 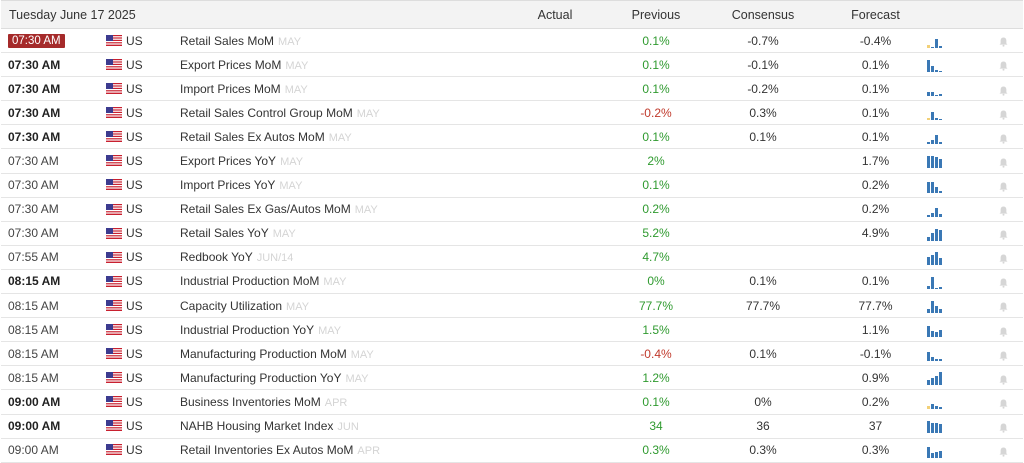 I want to click on event-cell: Redbook YoY JUN/14, so click(x=340, y=257).